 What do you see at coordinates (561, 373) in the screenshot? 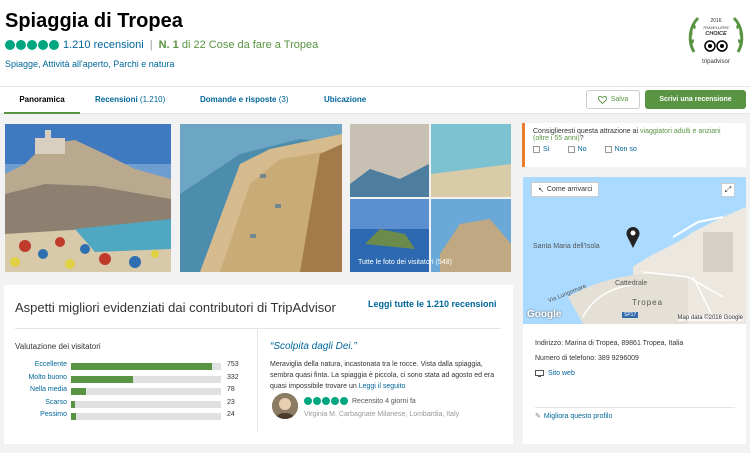
I see `website-link: Sito web` at bounding box center [561, 373].